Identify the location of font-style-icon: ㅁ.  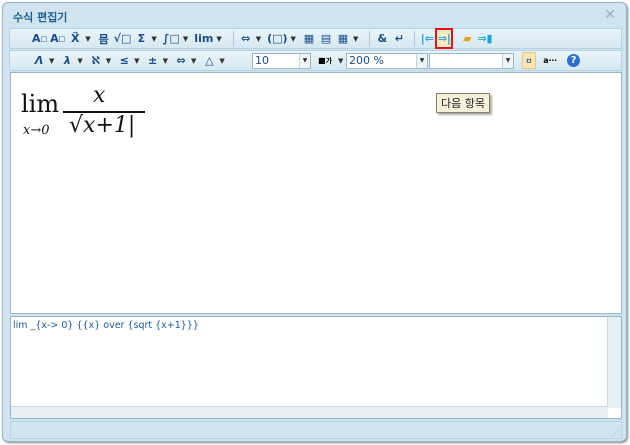
(529, 60).